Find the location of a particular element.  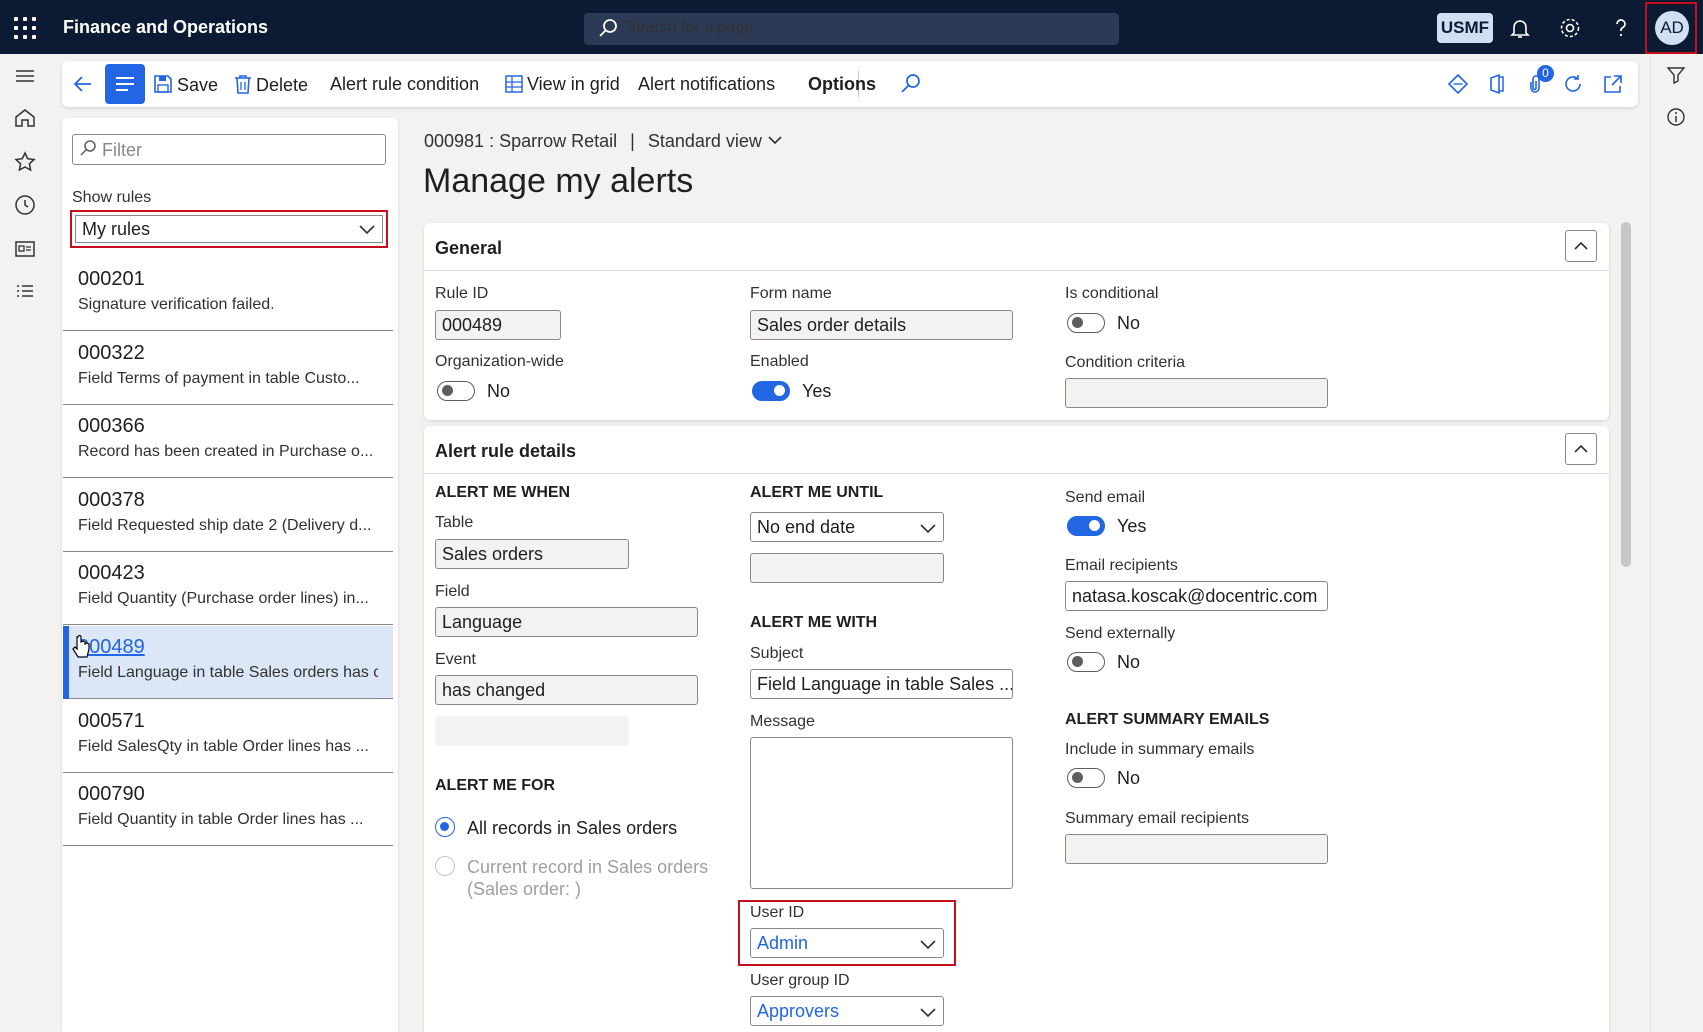

filter-input: Filter is located at coordinates (229, 149).